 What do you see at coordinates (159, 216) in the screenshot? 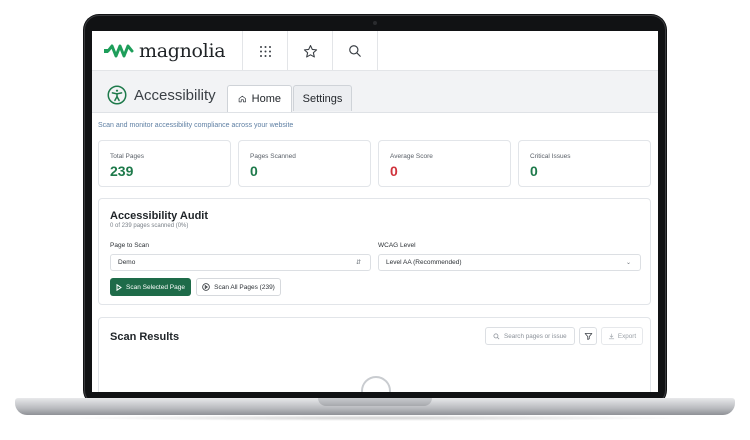
I see `audit-title: Accessibility Audit` at bounding box center [159, 216].